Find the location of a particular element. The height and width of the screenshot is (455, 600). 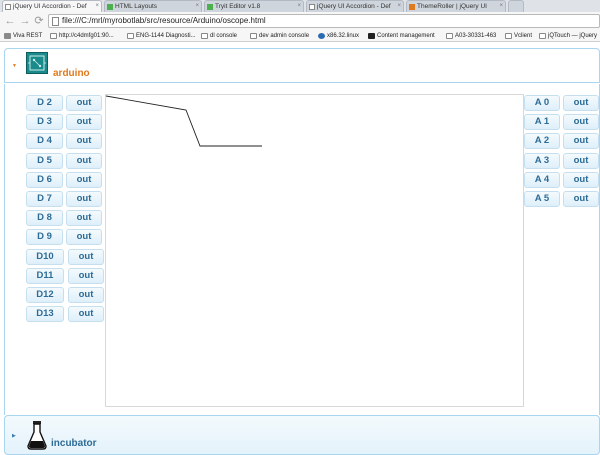

analog-pin-button: A 1 is located at coordinates (542, 122).